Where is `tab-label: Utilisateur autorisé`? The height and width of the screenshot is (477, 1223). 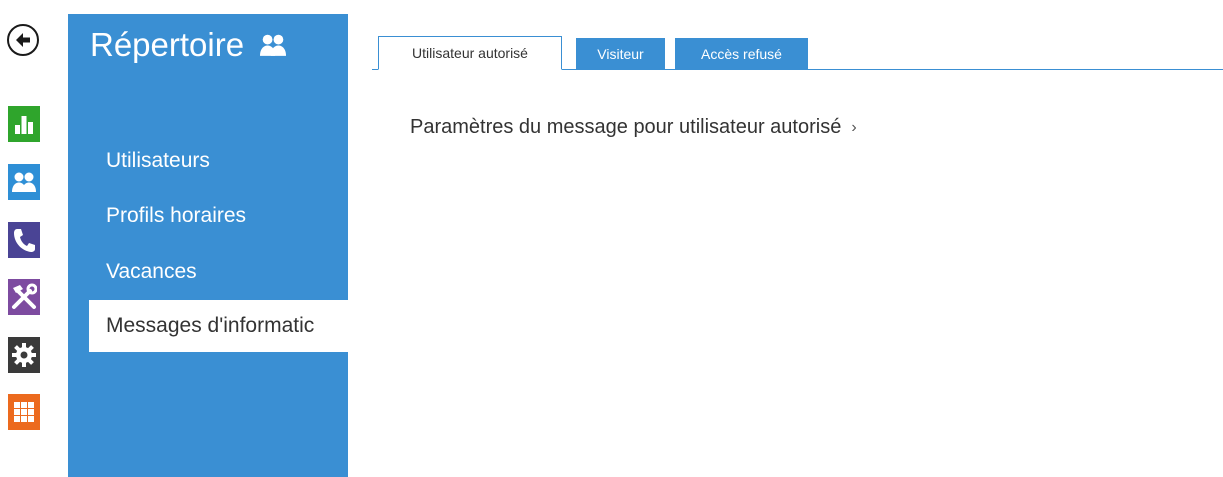
tab-label: Utilisateur autorisé is located at coordinates (470, 53).